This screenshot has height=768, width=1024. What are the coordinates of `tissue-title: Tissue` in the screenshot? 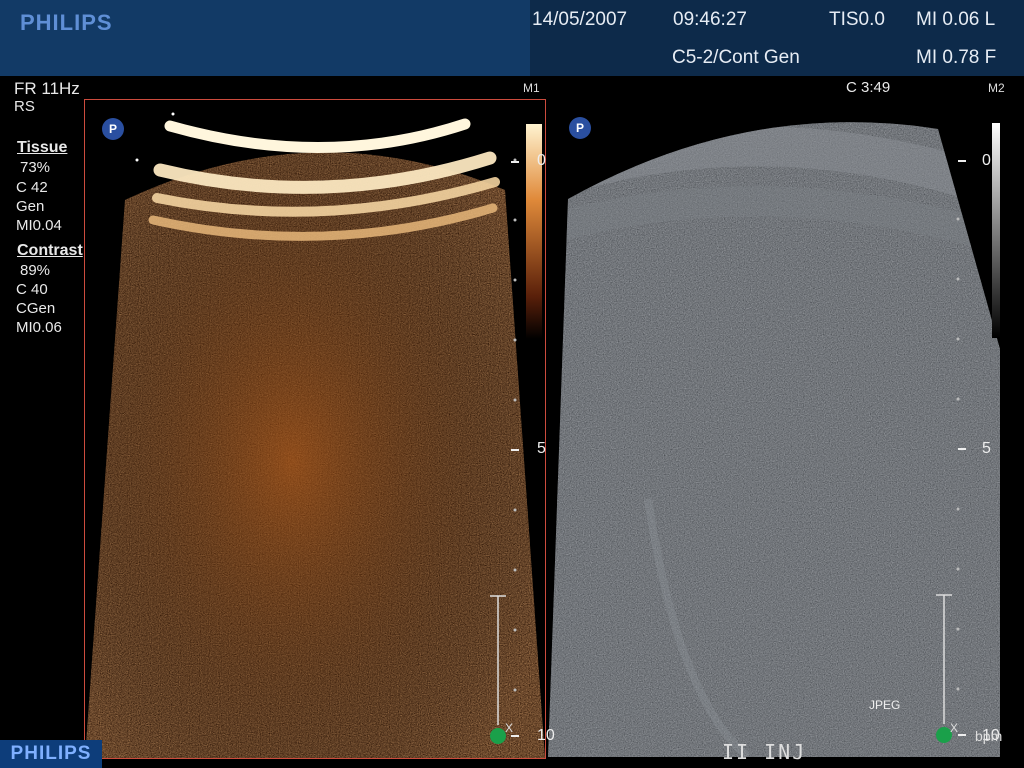 It's located at (42, 147).